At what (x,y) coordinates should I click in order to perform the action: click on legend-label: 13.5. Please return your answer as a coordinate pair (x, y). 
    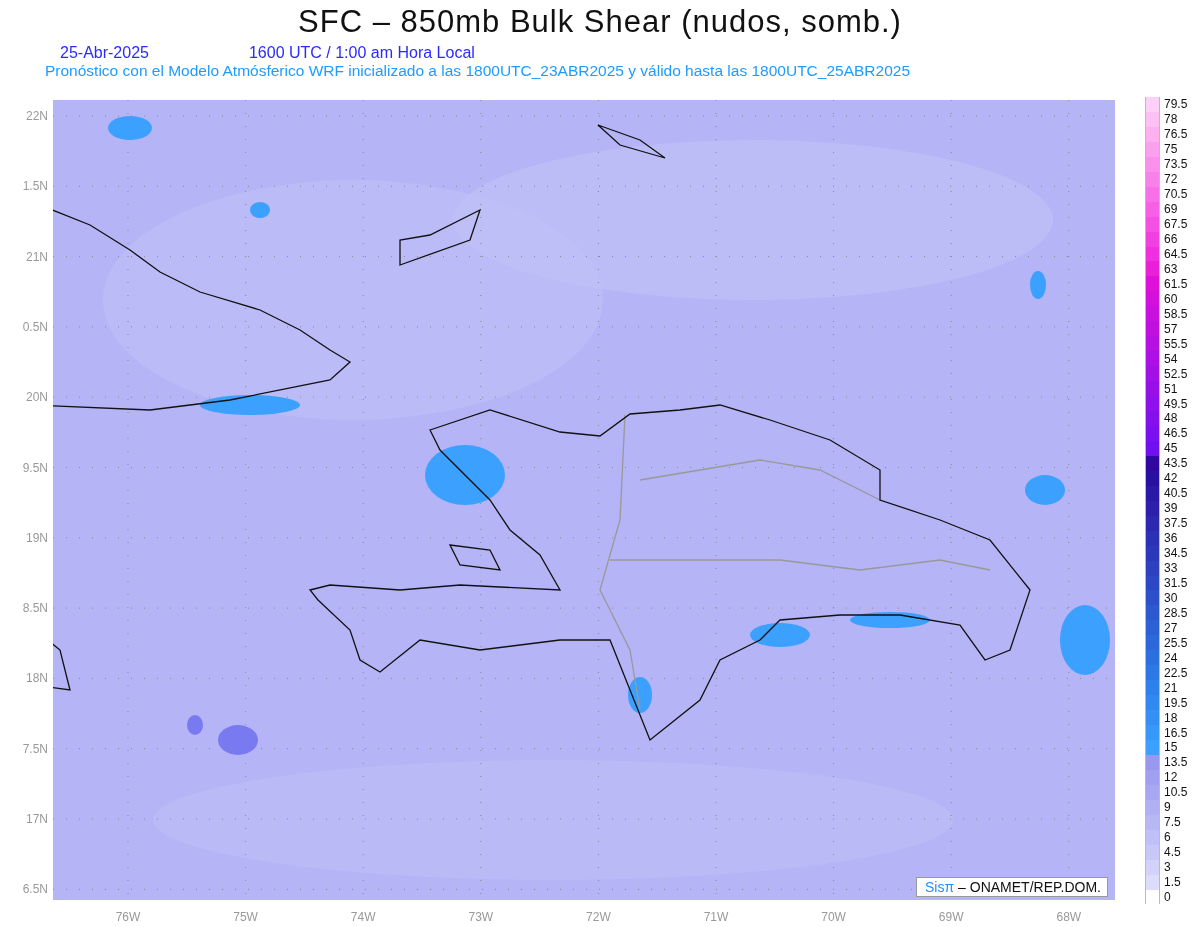
    Looking at the image, I should click on (1176, 762).